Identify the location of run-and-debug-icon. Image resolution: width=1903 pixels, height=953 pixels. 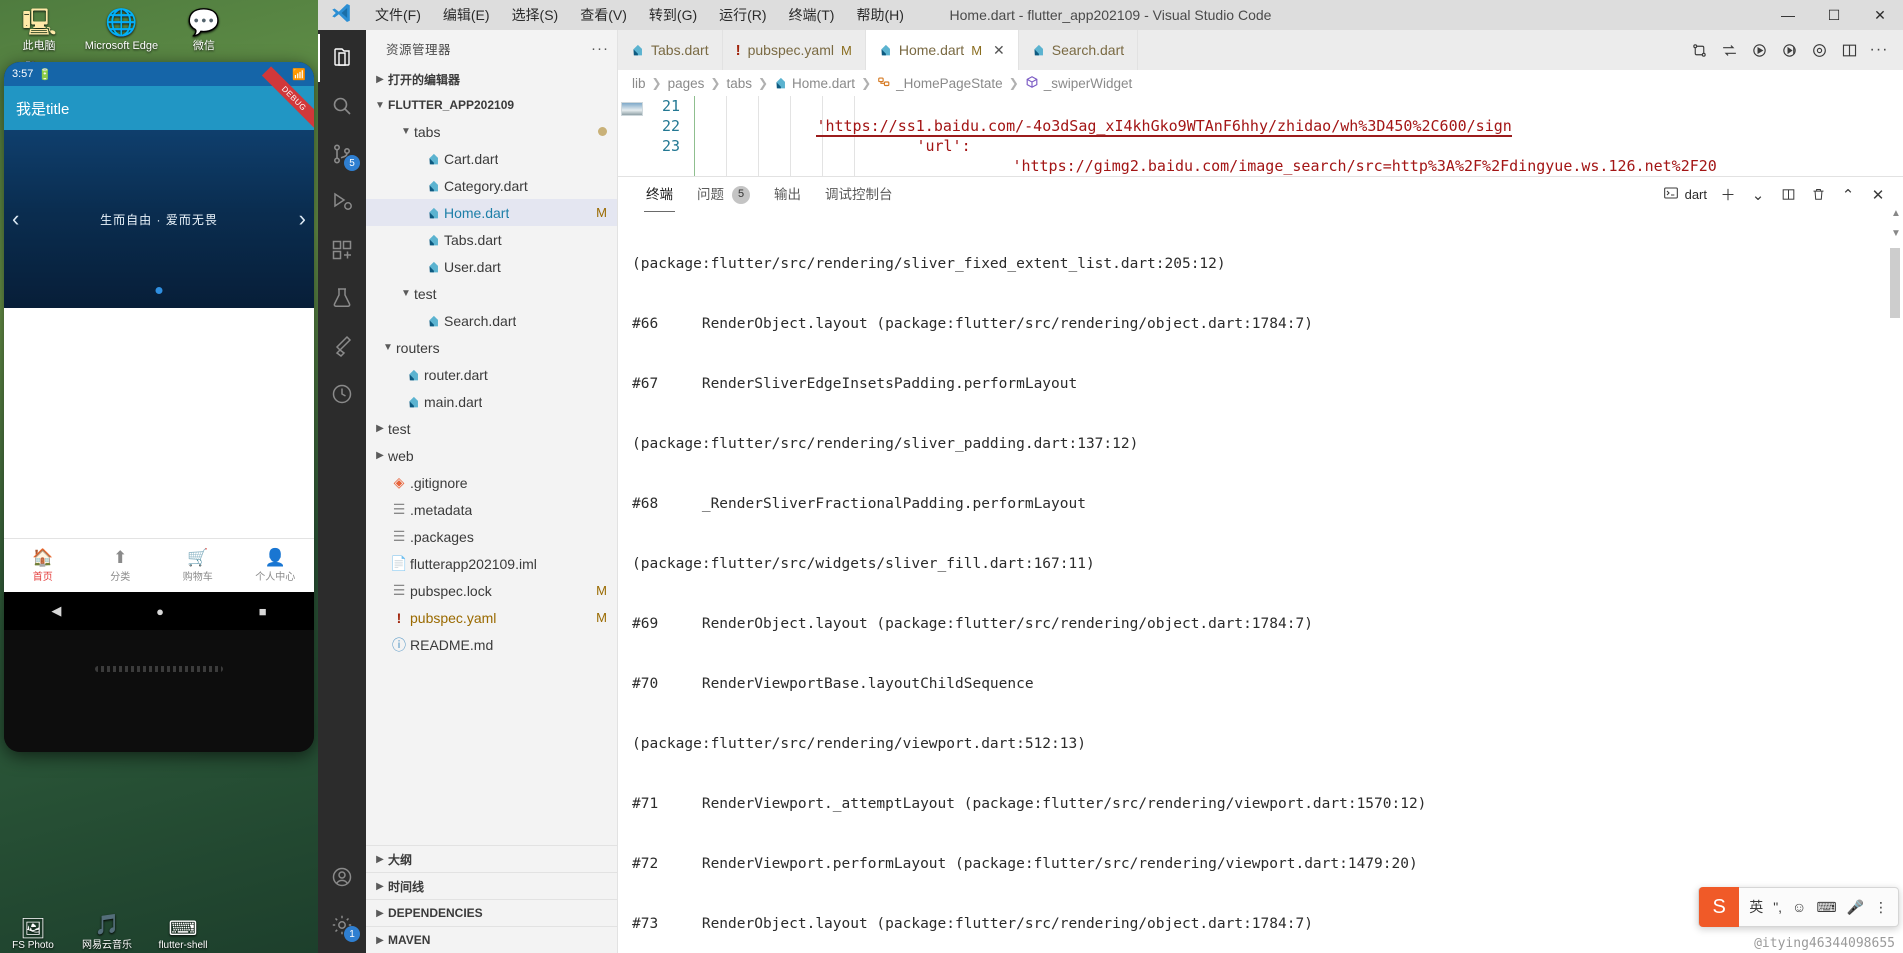
(1789, 50).